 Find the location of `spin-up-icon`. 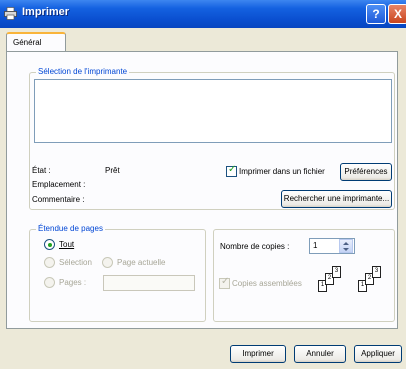

spin-up-icon is located at coordinates (346, 243).